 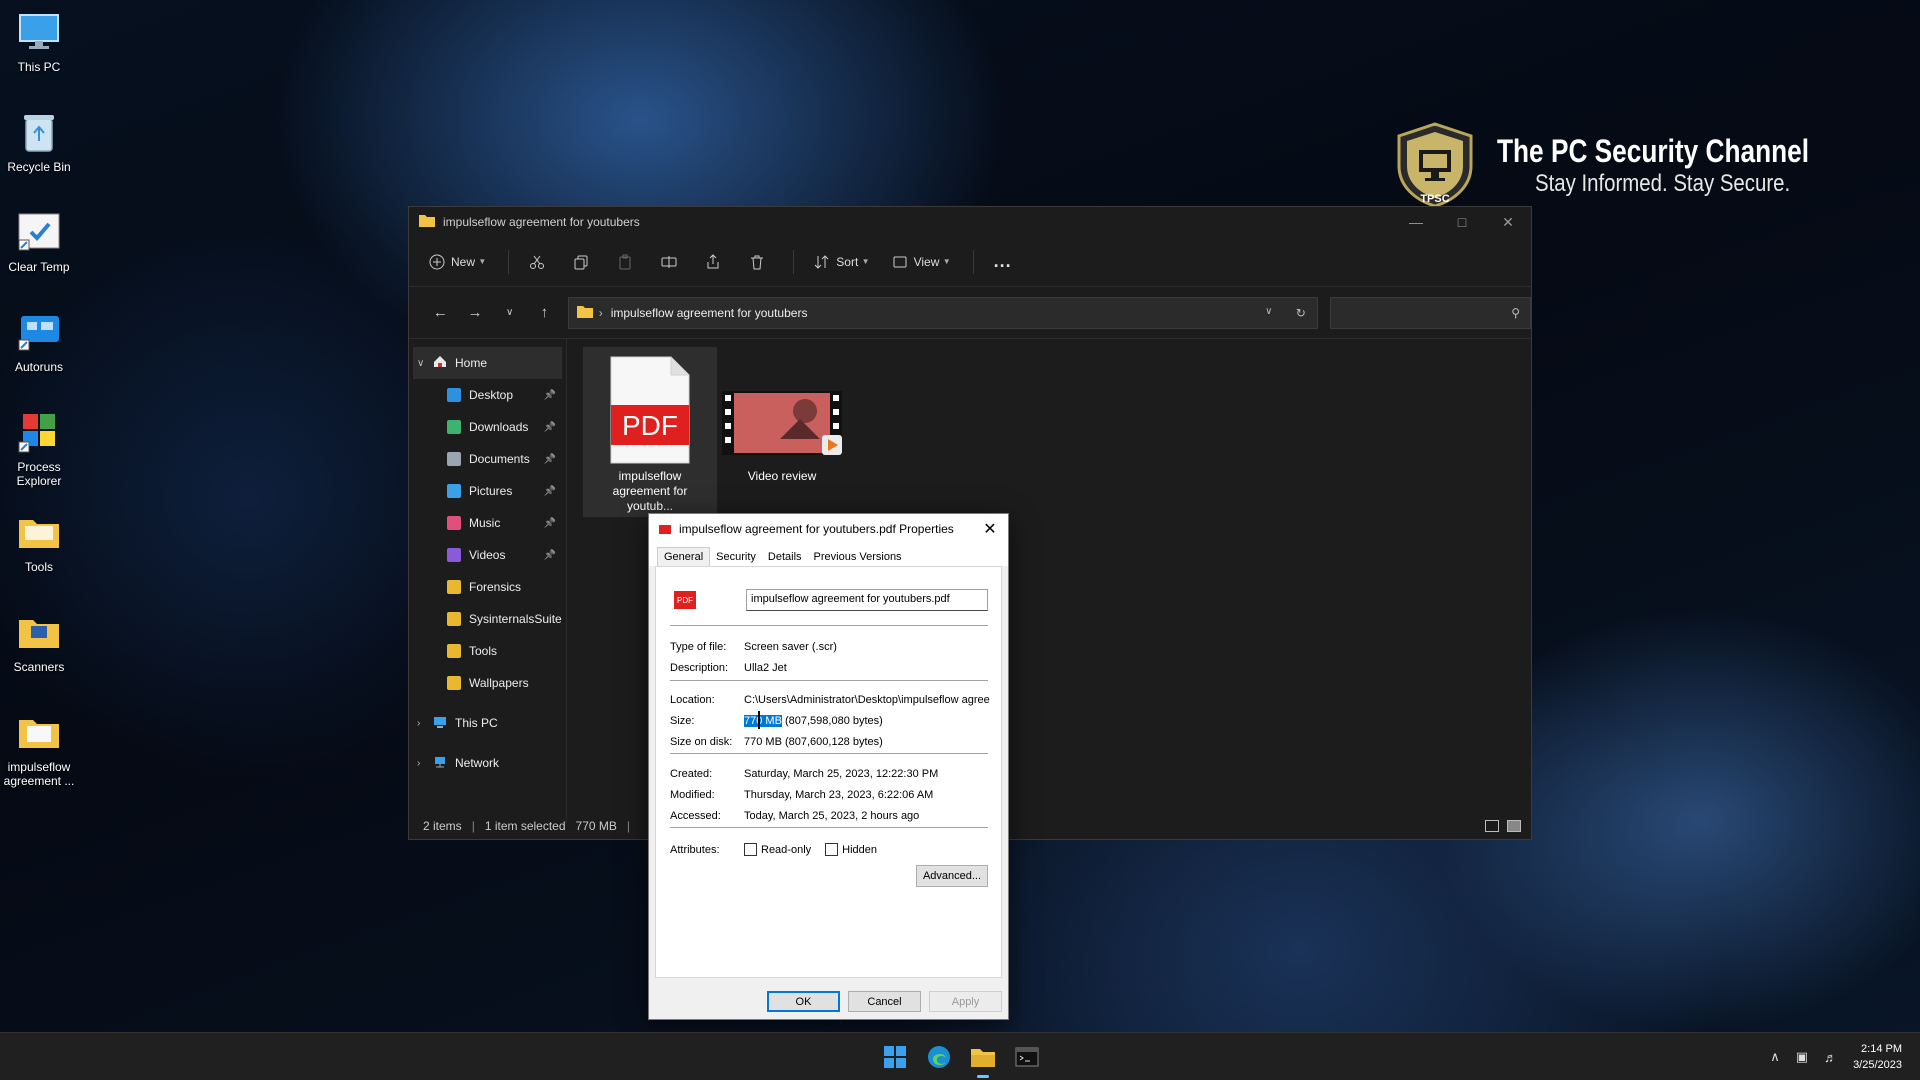 I want to click on sidebar-item-downloads: Downloads 📌, so click(x=487, y=427).